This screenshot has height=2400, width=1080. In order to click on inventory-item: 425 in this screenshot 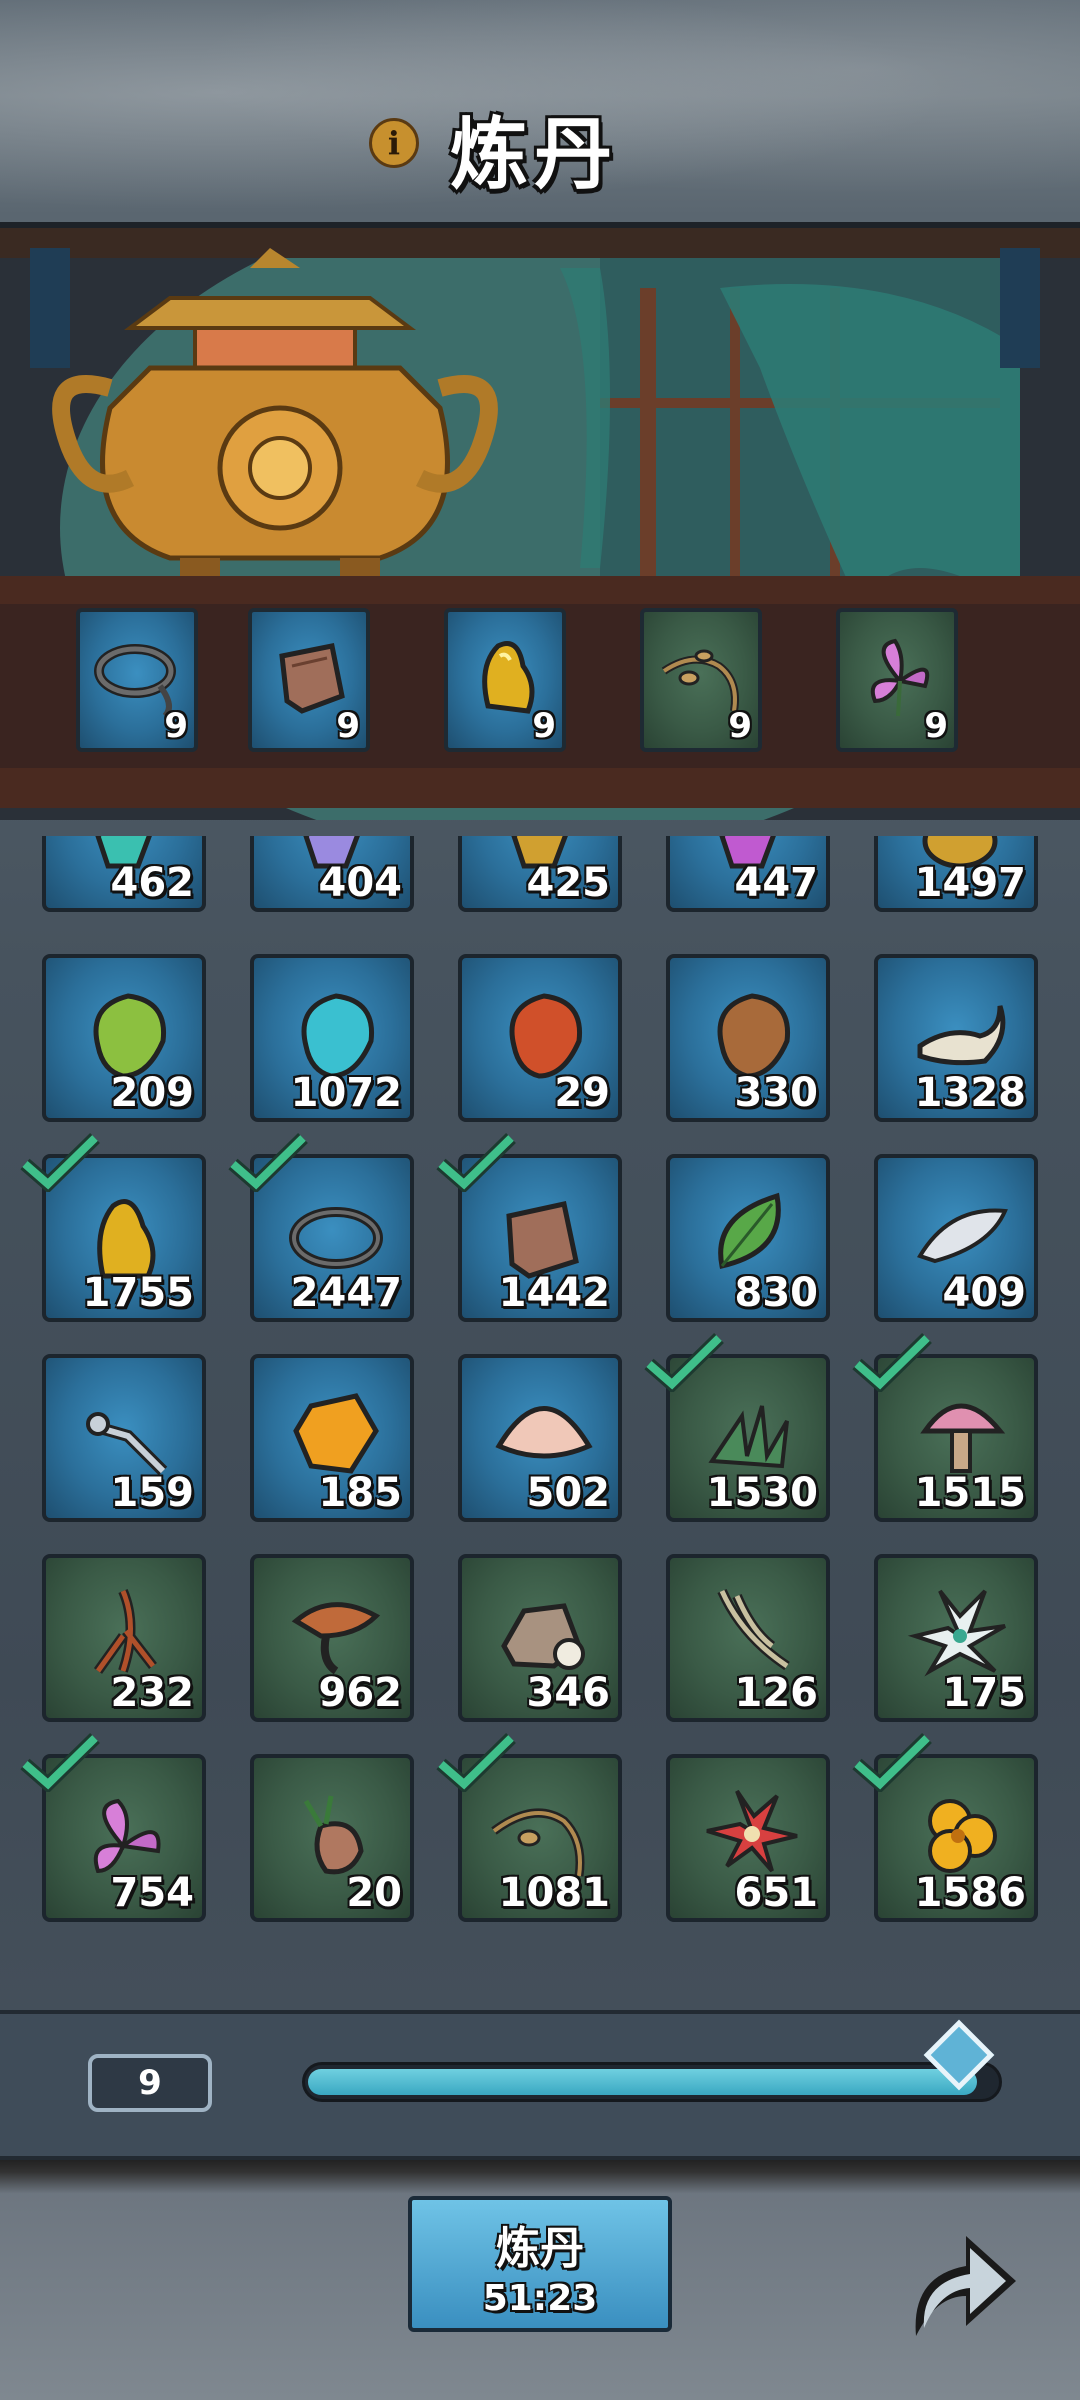, I will do `click(540, 874)`.